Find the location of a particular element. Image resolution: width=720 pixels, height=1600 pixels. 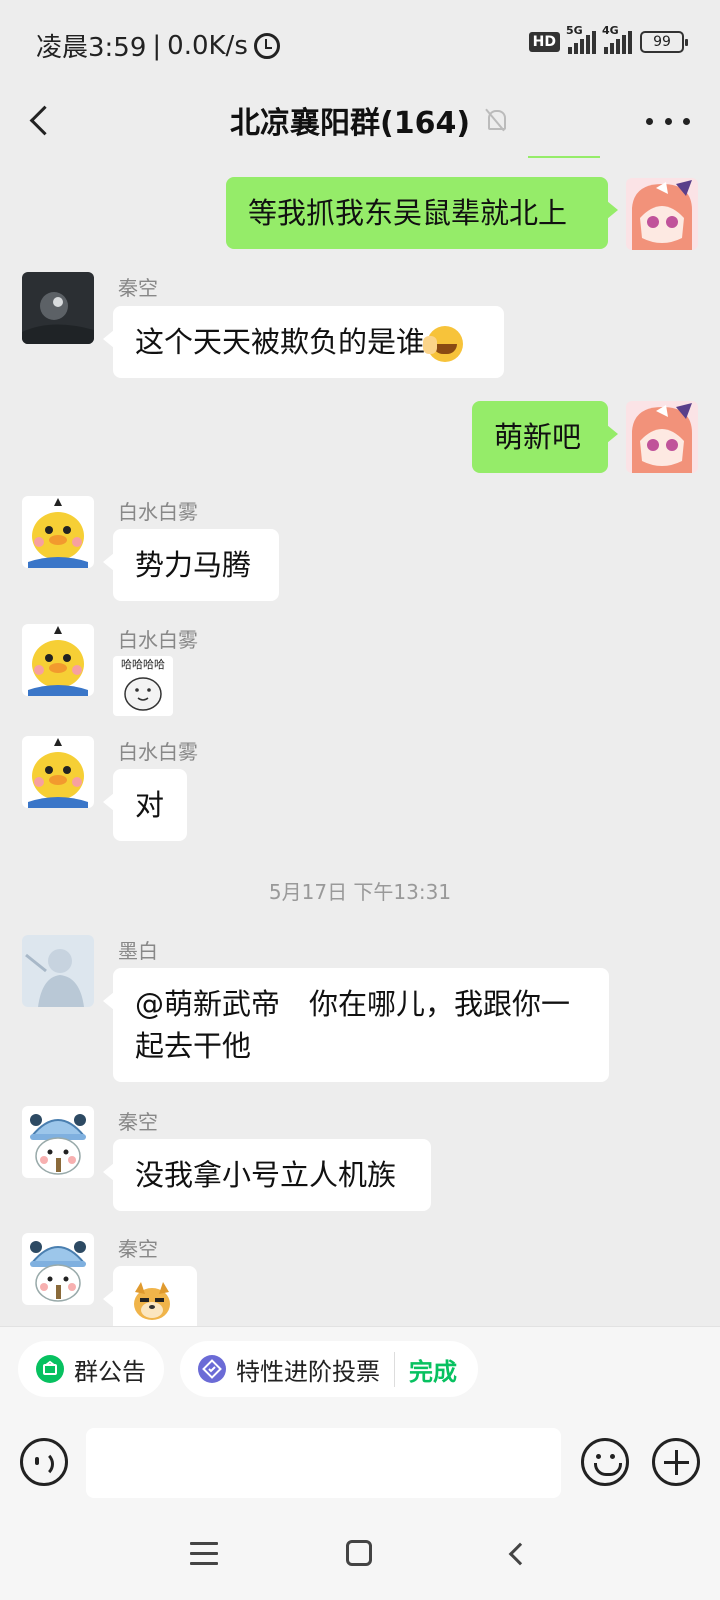

plus-icon is located at coordinates (676, 1462).